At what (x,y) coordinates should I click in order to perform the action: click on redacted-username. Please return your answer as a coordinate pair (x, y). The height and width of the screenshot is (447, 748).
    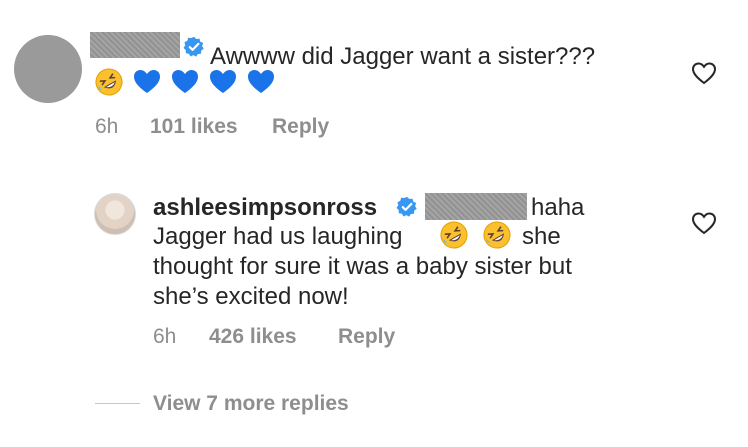
    Looking at the image, I should click on (135, 45).